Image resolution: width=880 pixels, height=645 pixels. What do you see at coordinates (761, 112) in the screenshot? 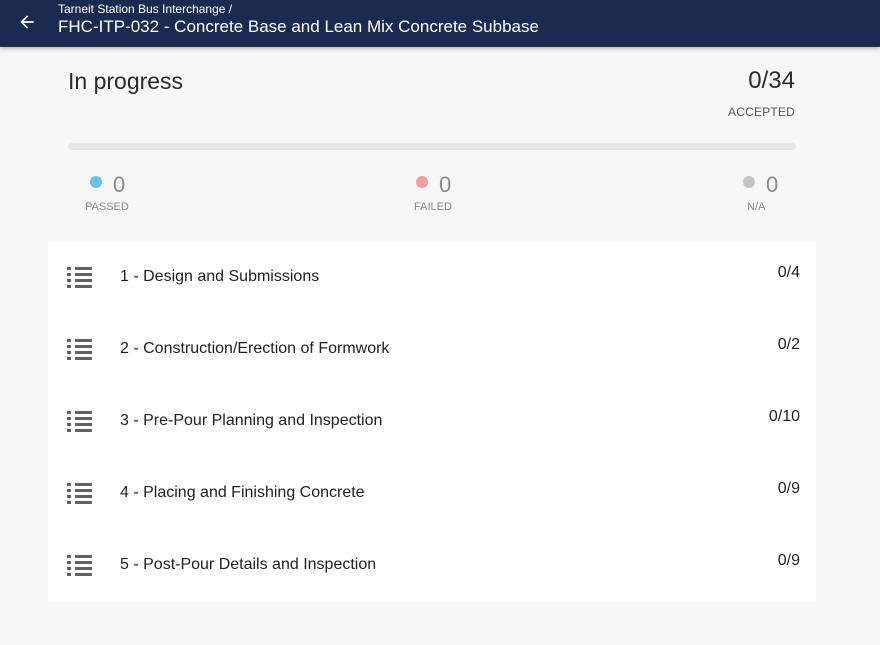
I see `accepted-label: ACCEPTED` at bounding box center [761, 112].